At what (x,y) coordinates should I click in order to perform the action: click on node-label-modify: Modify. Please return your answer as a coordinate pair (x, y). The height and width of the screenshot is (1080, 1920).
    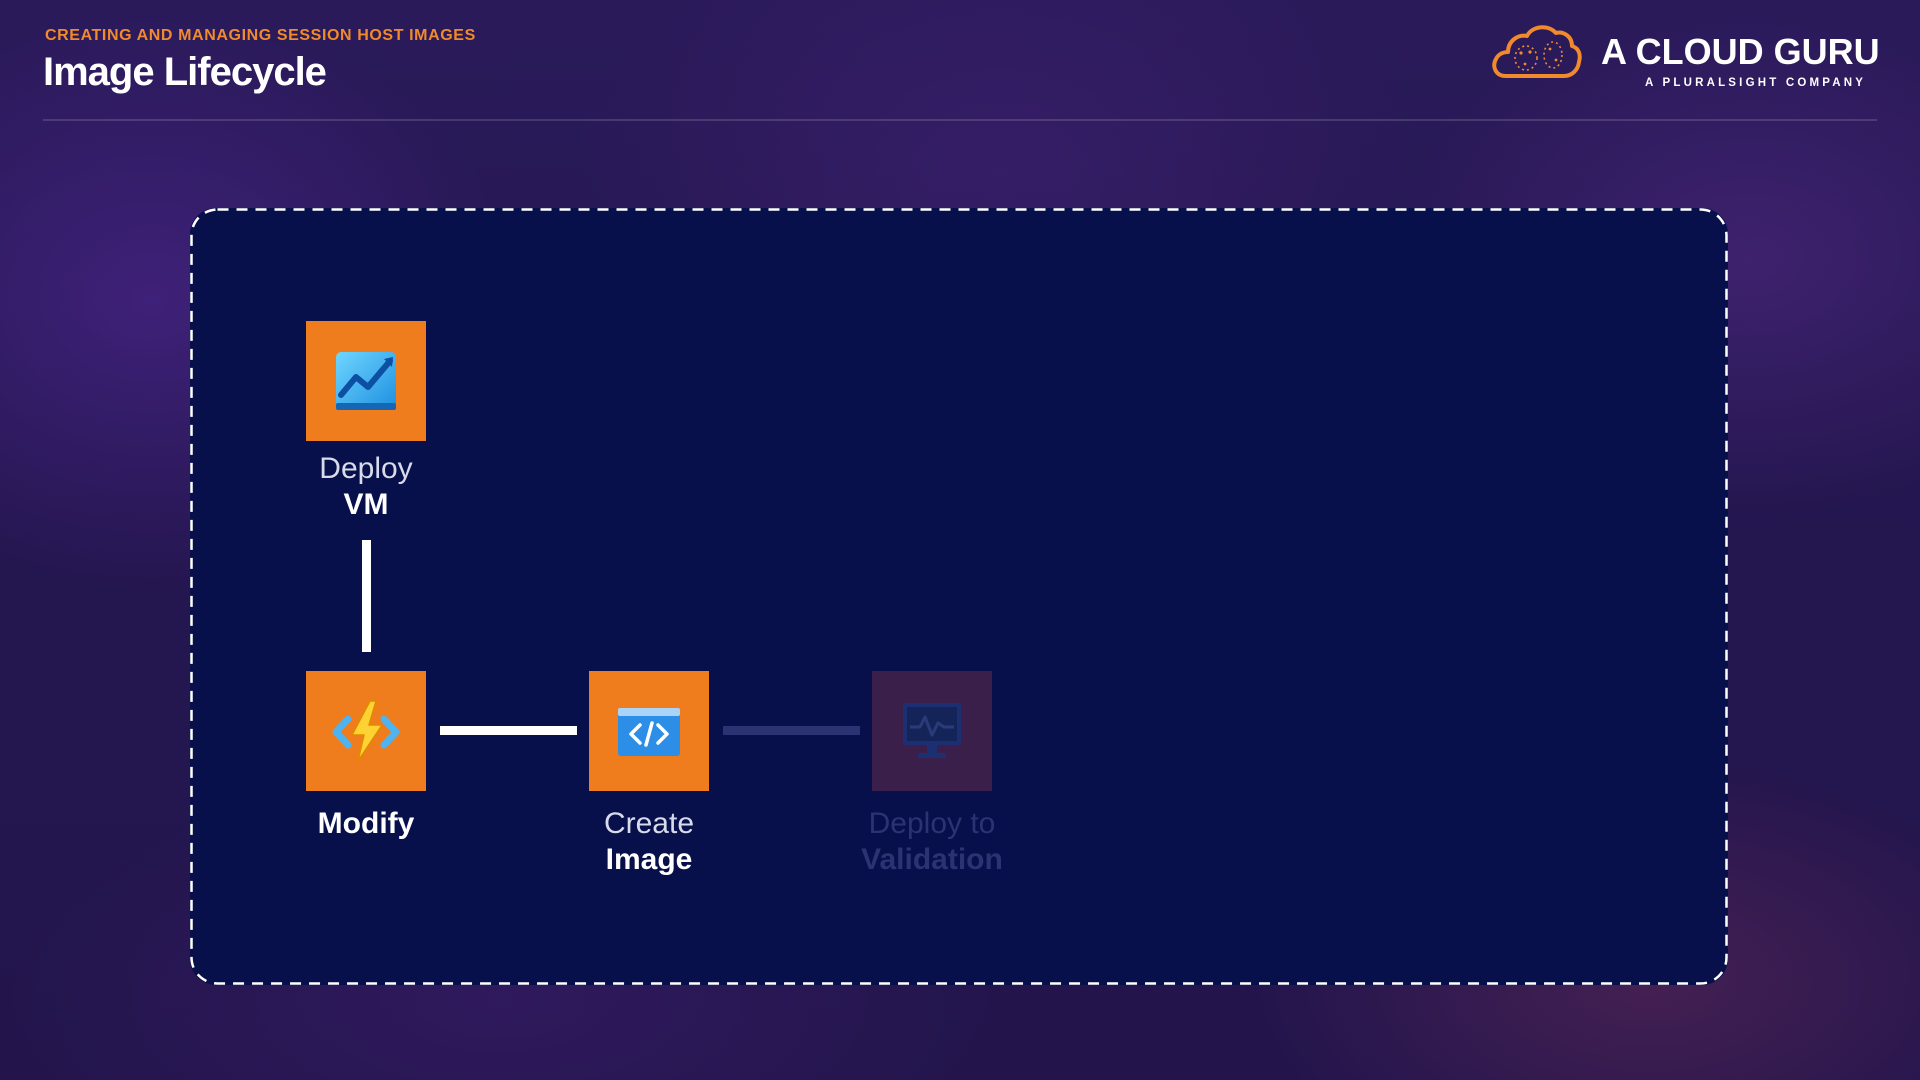
    Looking at the image, I should click on (366, 824).